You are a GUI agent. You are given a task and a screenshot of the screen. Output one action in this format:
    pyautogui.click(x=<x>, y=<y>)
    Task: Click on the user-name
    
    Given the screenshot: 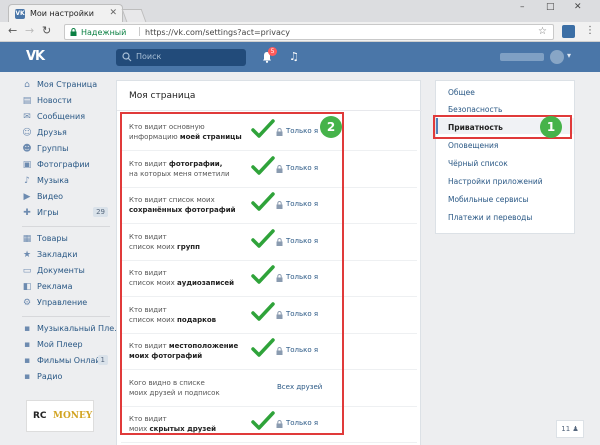 What is the action you would take?
    pyautogui.click(x=522, y=57)
    